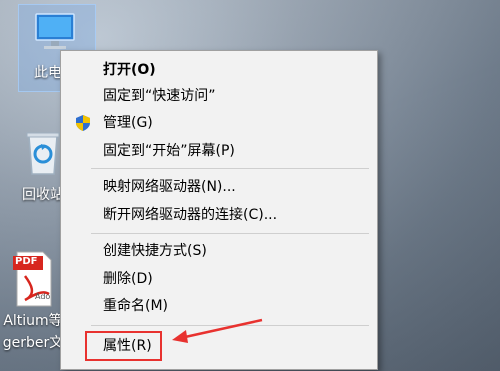  I want to click on menu-item-create-shortcut: 创建快捷方式(S), so click(218, 251).